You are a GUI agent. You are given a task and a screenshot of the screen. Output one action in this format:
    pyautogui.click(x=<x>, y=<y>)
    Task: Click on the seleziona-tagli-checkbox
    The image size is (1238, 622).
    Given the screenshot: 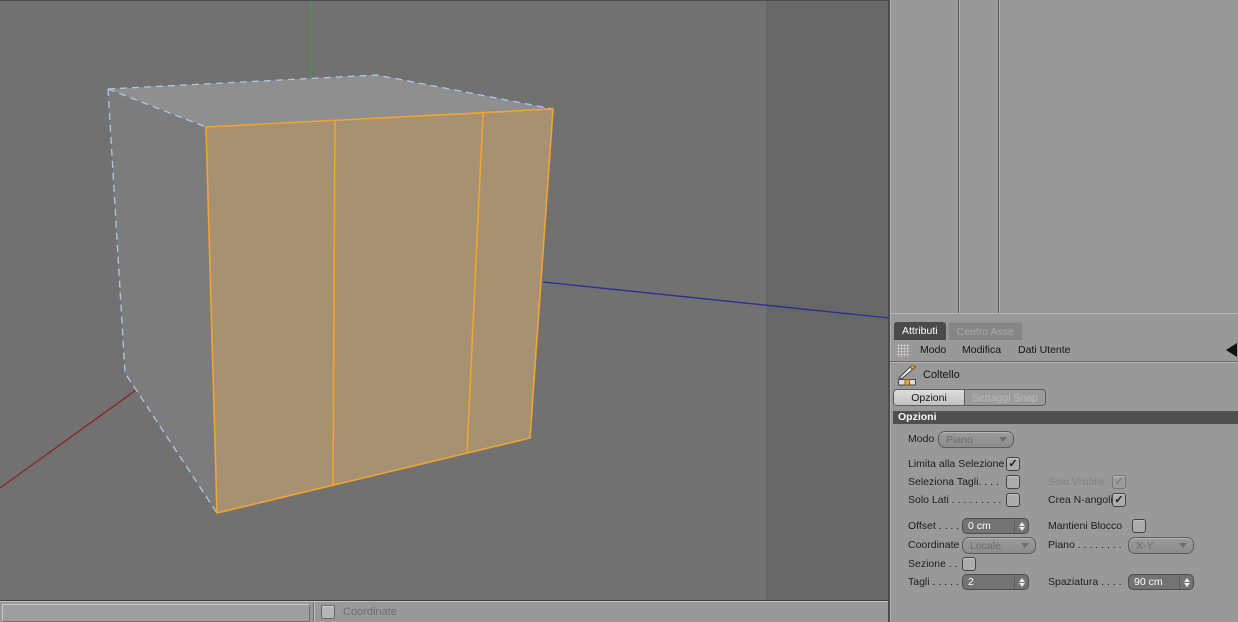 What is the action you would take?
    pyautogui.click(x=1013, y=482)
    